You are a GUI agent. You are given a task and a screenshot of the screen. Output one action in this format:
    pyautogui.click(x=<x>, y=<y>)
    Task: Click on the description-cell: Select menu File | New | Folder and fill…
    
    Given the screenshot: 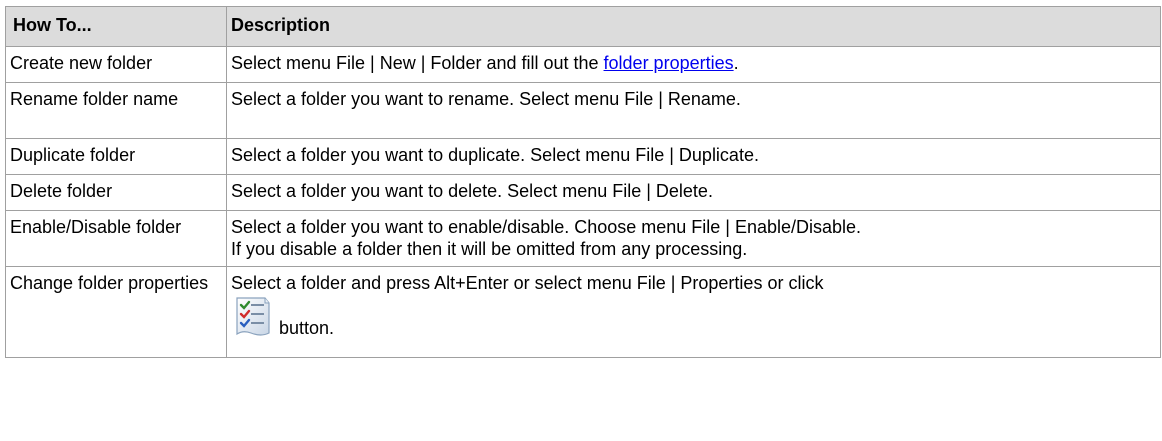 What is the action you would take?
    pyautogui.click(x=693, y=64)
    